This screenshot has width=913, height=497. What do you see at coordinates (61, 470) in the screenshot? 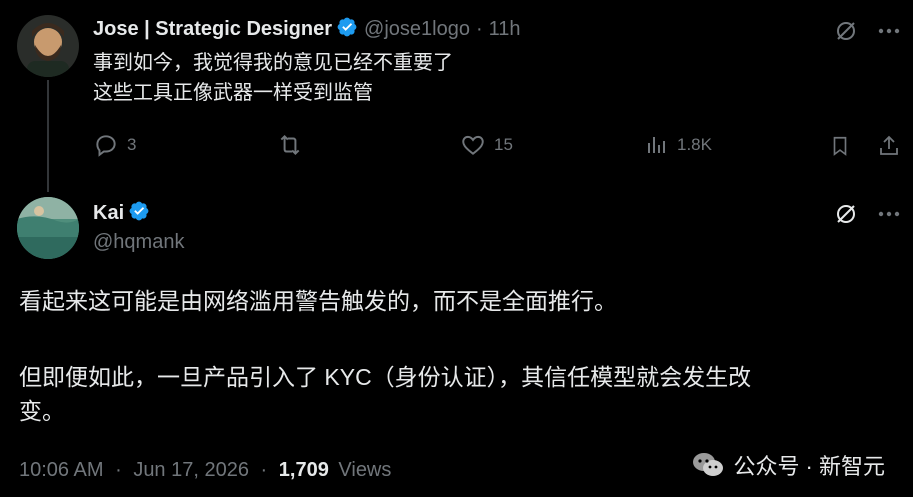
I see `post-time: 10:06 AM` at bounding box center [61, 470].